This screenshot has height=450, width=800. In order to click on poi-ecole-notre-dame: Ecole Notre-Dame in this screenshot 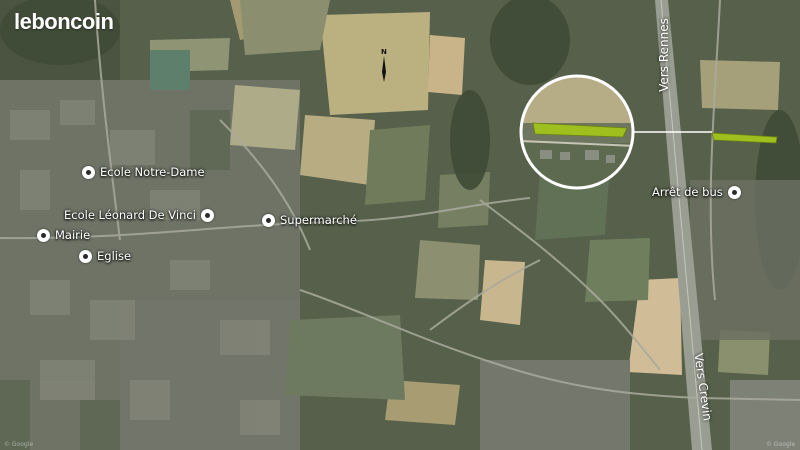, I will do `click(143, 172)`.